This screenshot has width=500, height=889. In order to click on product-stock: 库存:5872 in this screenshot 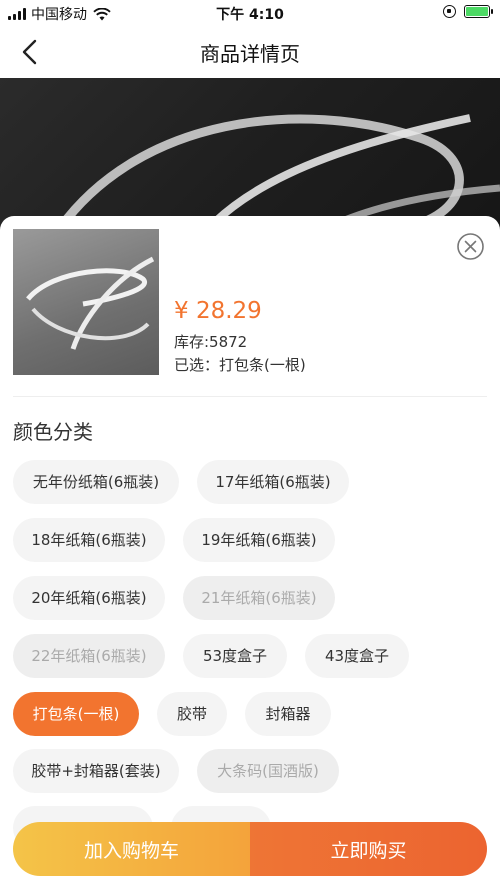, I will do `click(211, 342)`.